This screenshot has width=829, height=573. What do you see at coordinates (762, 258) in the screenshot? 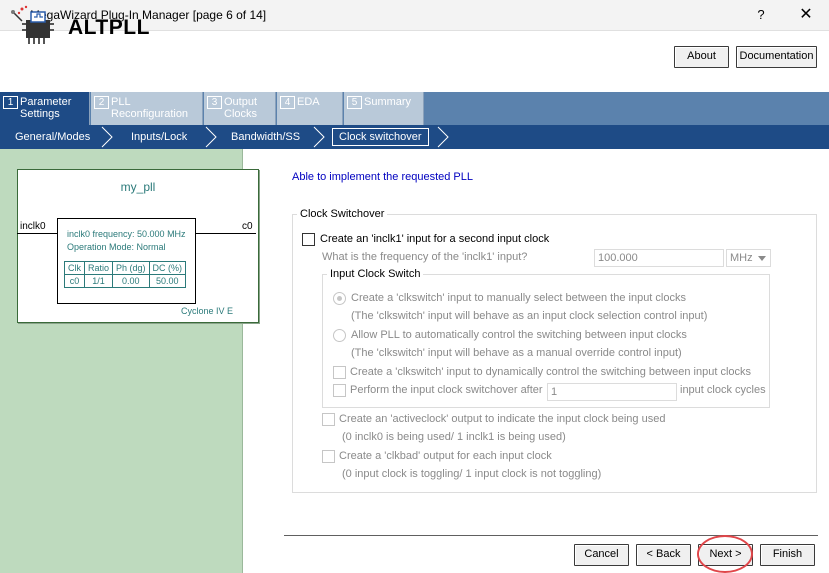
I see `chevron-down-icon` at bounding box center [762, 258].